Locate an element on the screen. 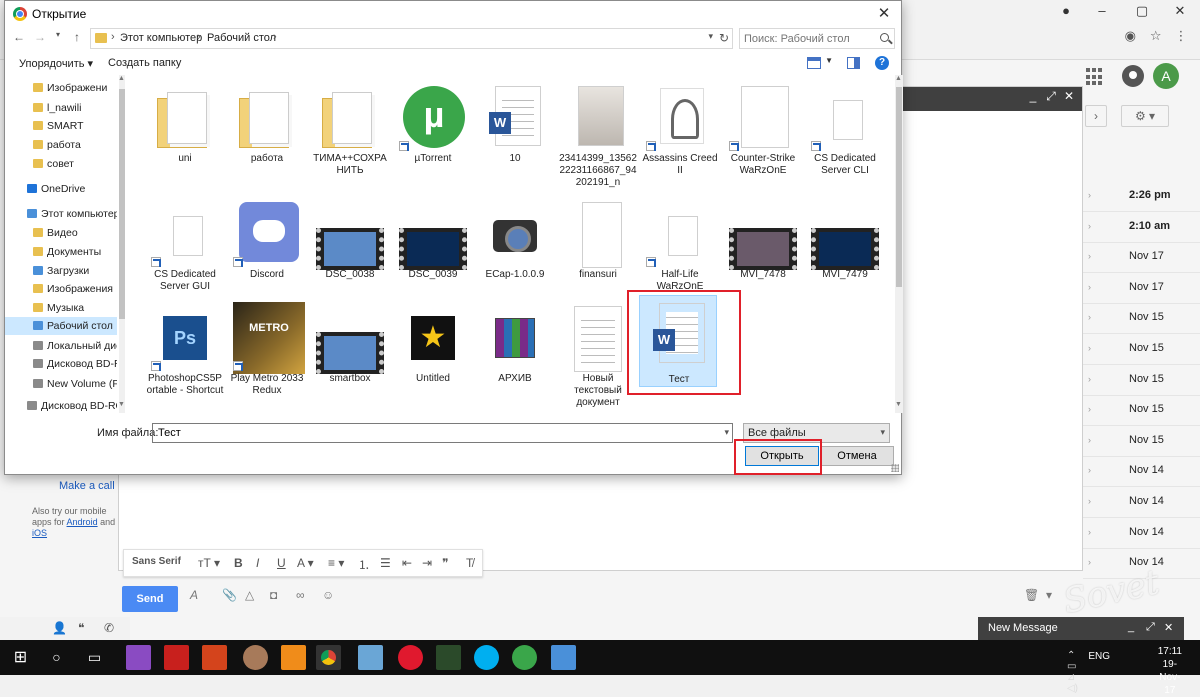 The height and width of the screenshot is (697, 1200). breadcrumb-desktop: Рабочий стол is located at coordinates (241, 38).